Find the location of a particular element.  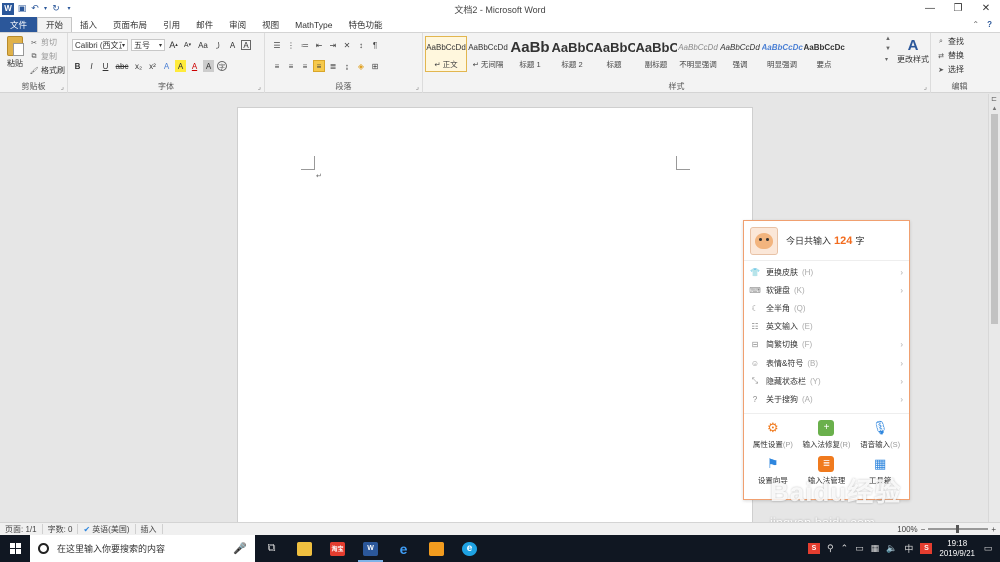

tab-review: 审阅 is located at coordinates (237, 24).